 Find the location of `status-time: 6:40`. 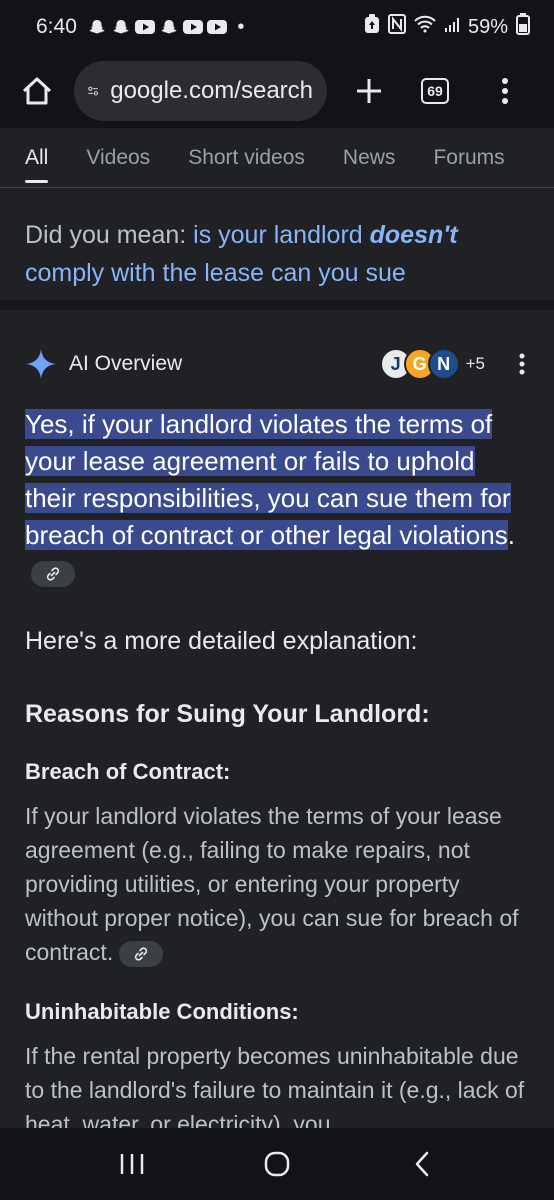

status-time: 6:40 is located at coordinates (56, 26).